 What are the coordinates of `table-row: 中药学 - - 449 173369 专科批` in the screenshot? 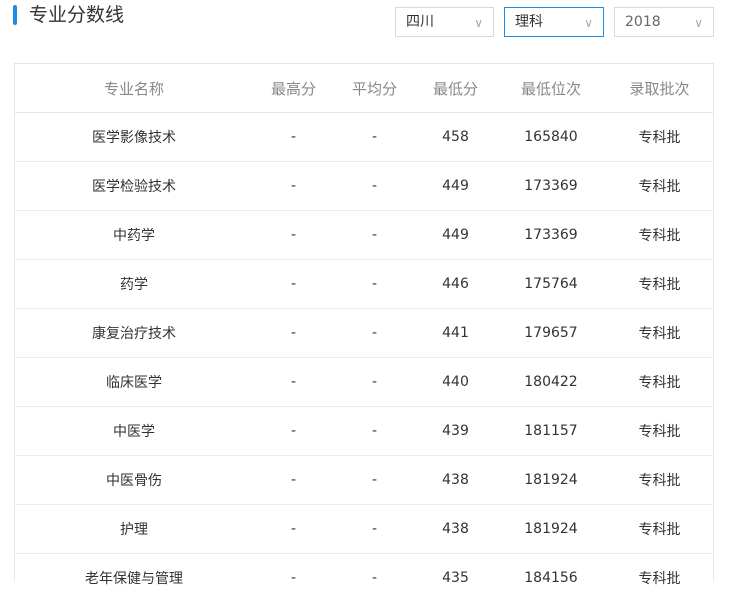 It's located at (364, 235).